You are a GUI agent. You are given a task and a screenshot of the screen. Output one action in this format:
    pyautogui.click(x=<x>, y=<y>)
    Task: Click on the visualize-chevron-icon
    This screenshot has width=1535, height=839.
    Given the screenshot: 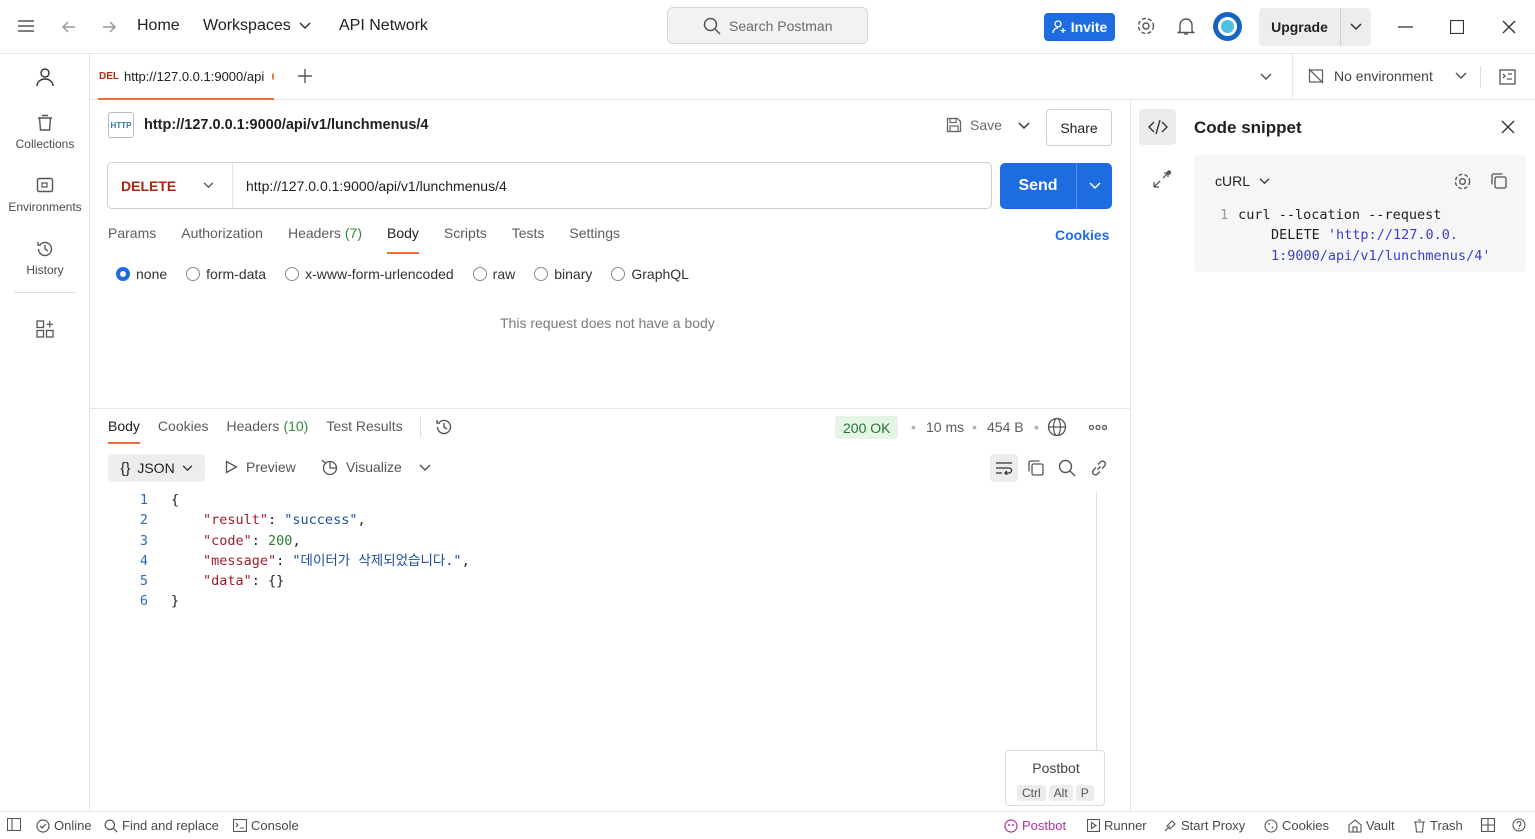 What is the action you would take?
    pyautogui.click(x=425, y=468)
    